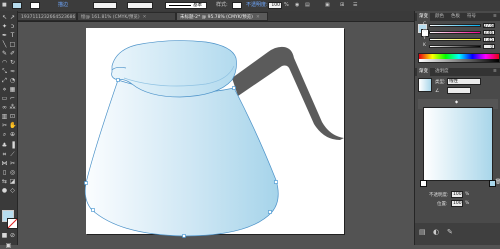 The width and height of the screenshot is (500, 249). Describe the element at coordinates (450, 232) in the screenshot. I see `brushes-icon: ✎` at that location.